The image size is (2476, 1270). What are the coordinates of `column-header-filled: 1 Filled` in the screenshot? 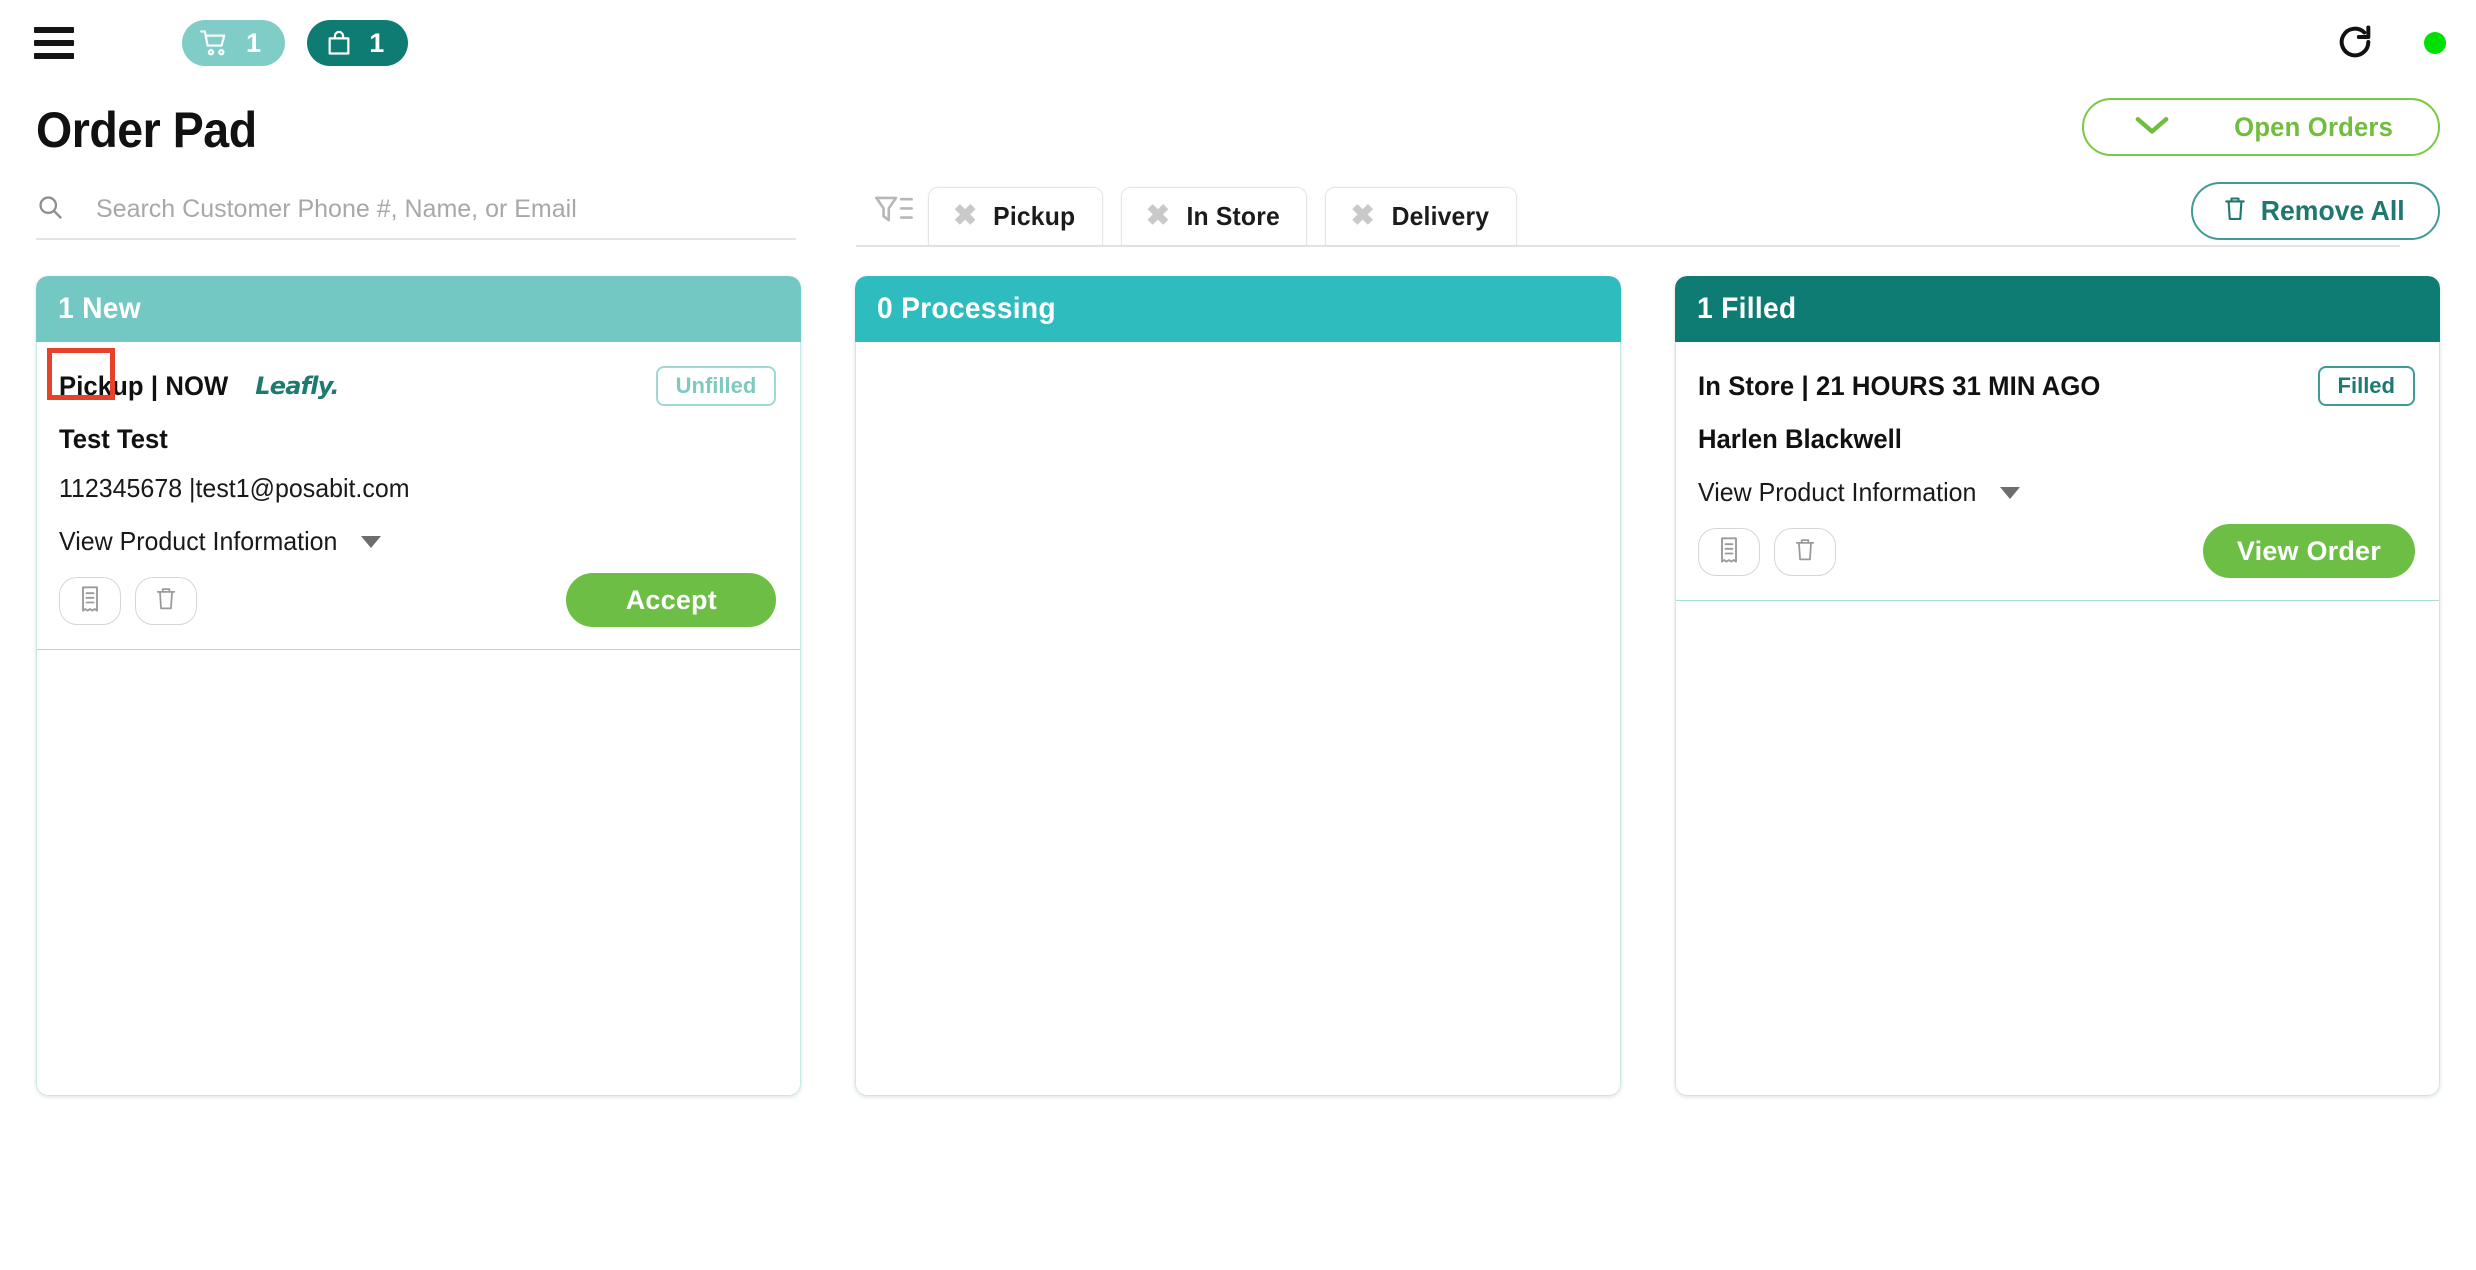 It's located at (2057, 309).